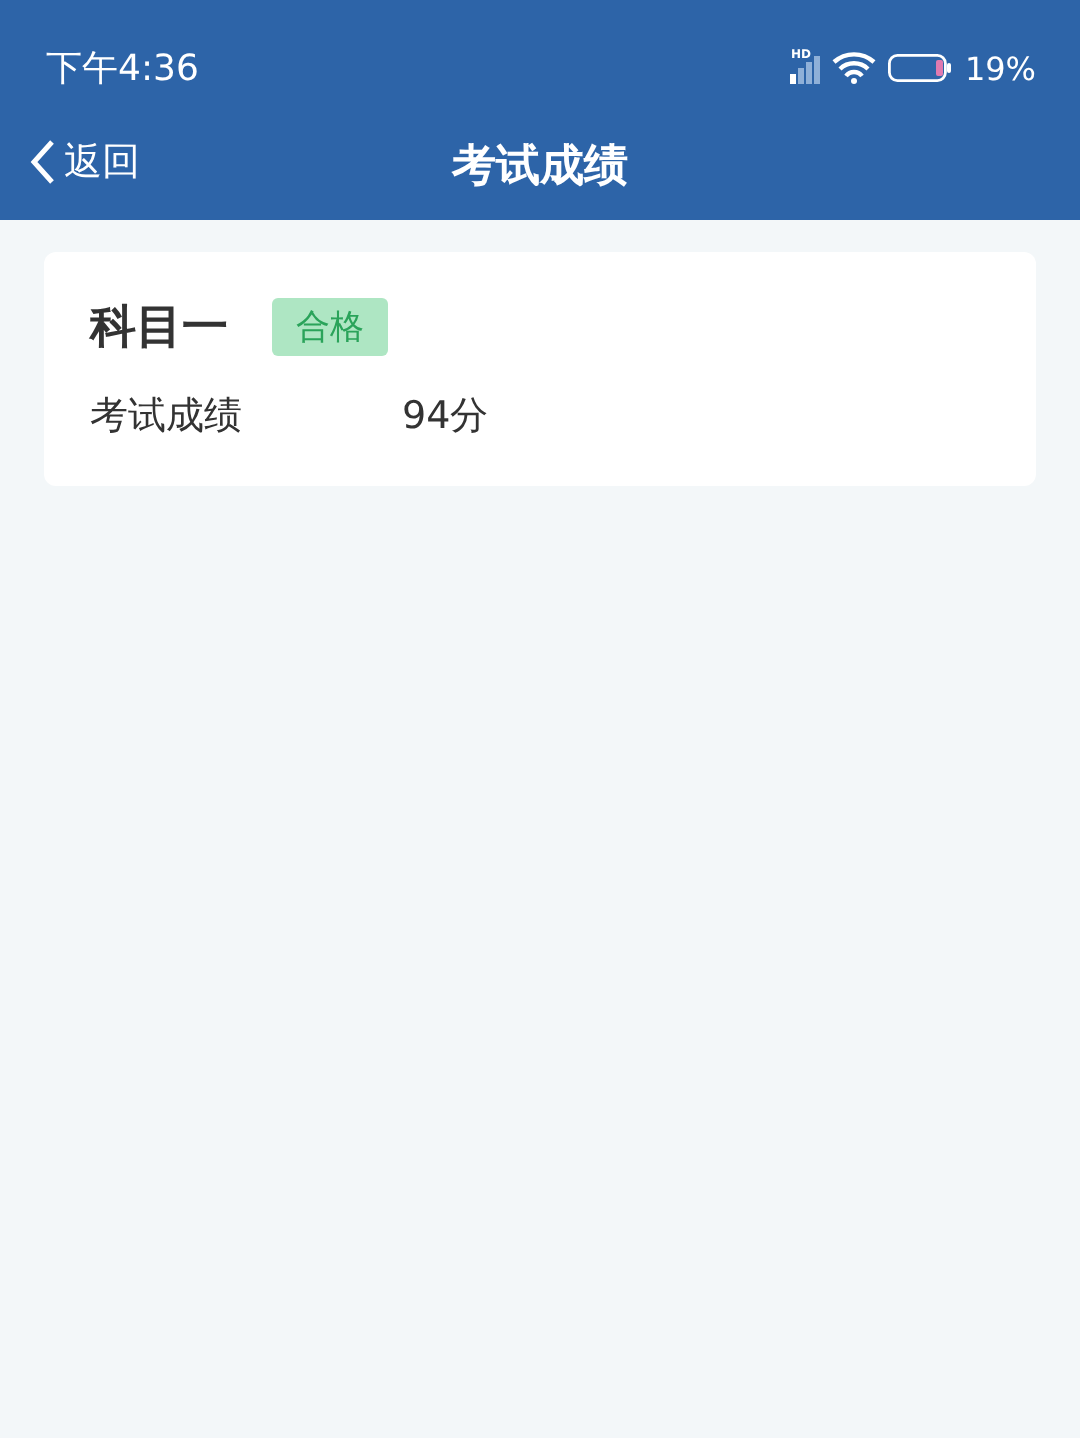  I want to click on page-title: 考试成绩, so click(540, 168).